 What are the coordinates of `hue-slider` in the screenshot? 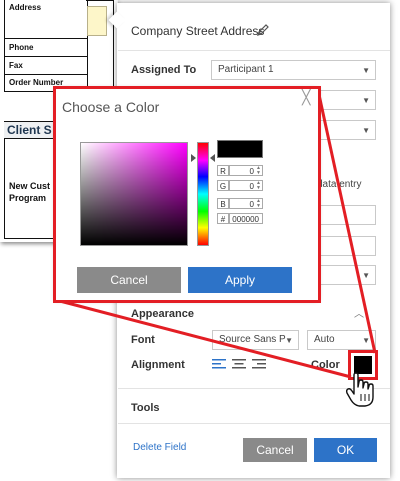 It's located at (203, 194).